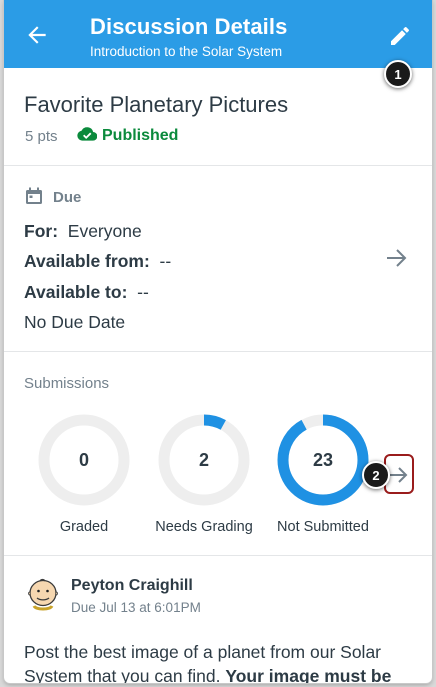  What do you see at coordinates (83, 460) in the screenshot?
I see `graded-count: 0` at bounding box center [83, 460].